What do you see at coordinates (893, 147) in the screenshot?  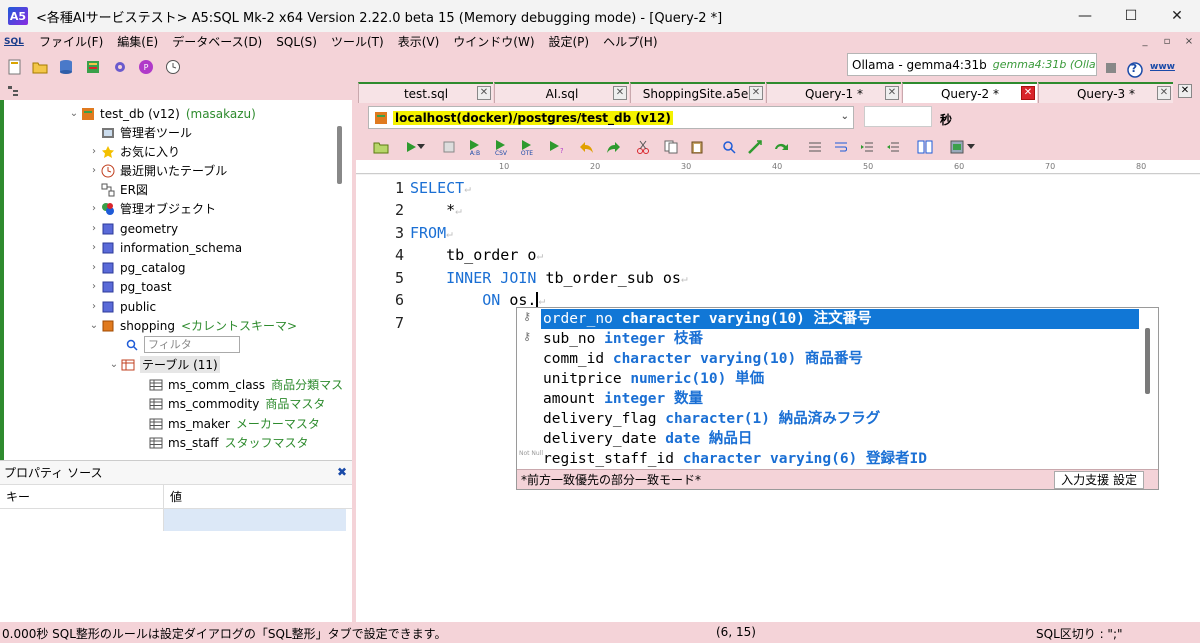 I see `outdent-icon` at bounding box center [893, 147].